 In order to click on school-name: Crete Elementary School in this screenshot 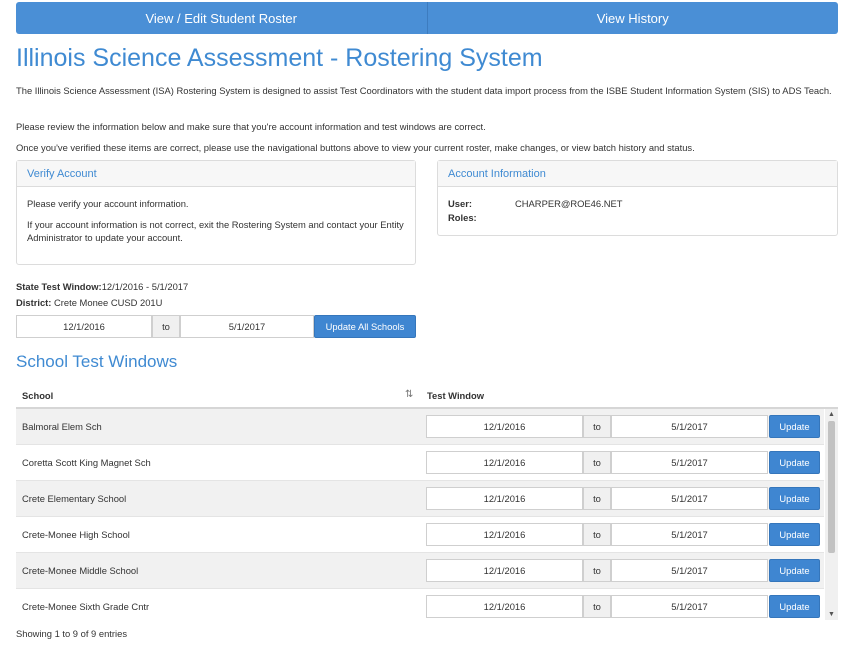, I will do `click(74, 498)`.